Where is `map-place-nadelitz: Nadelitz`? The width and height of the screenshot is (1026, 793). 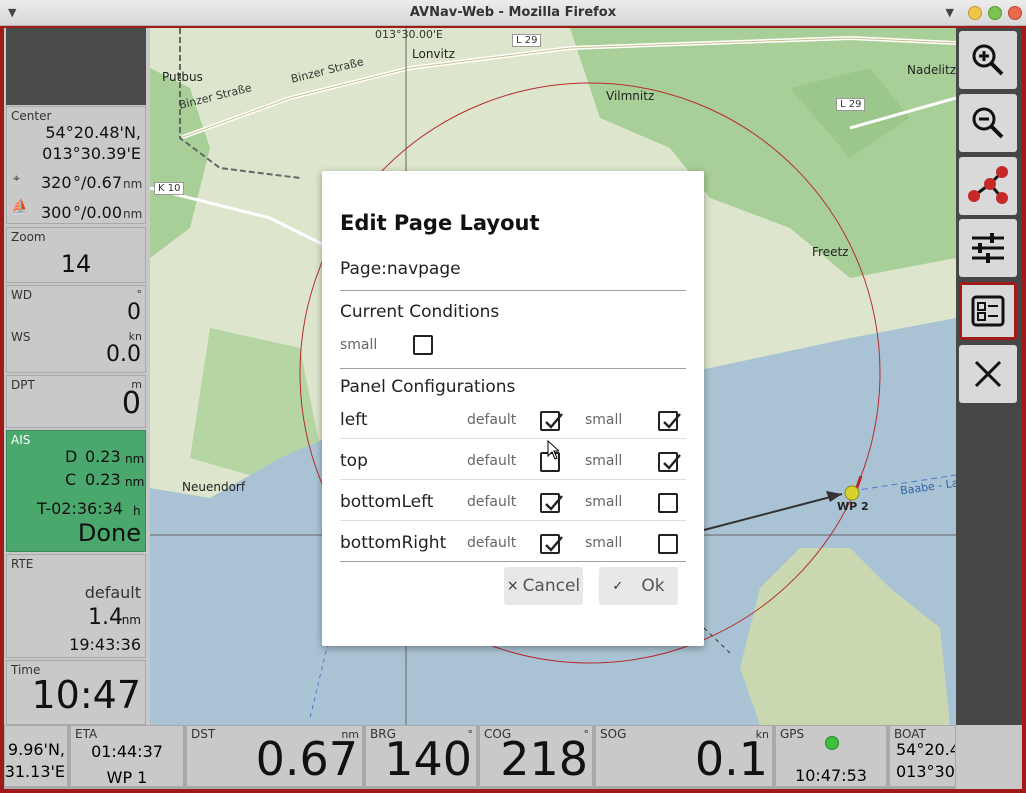
map-place-nadelitz: Nadelitz is located at coordinates (931, 70).